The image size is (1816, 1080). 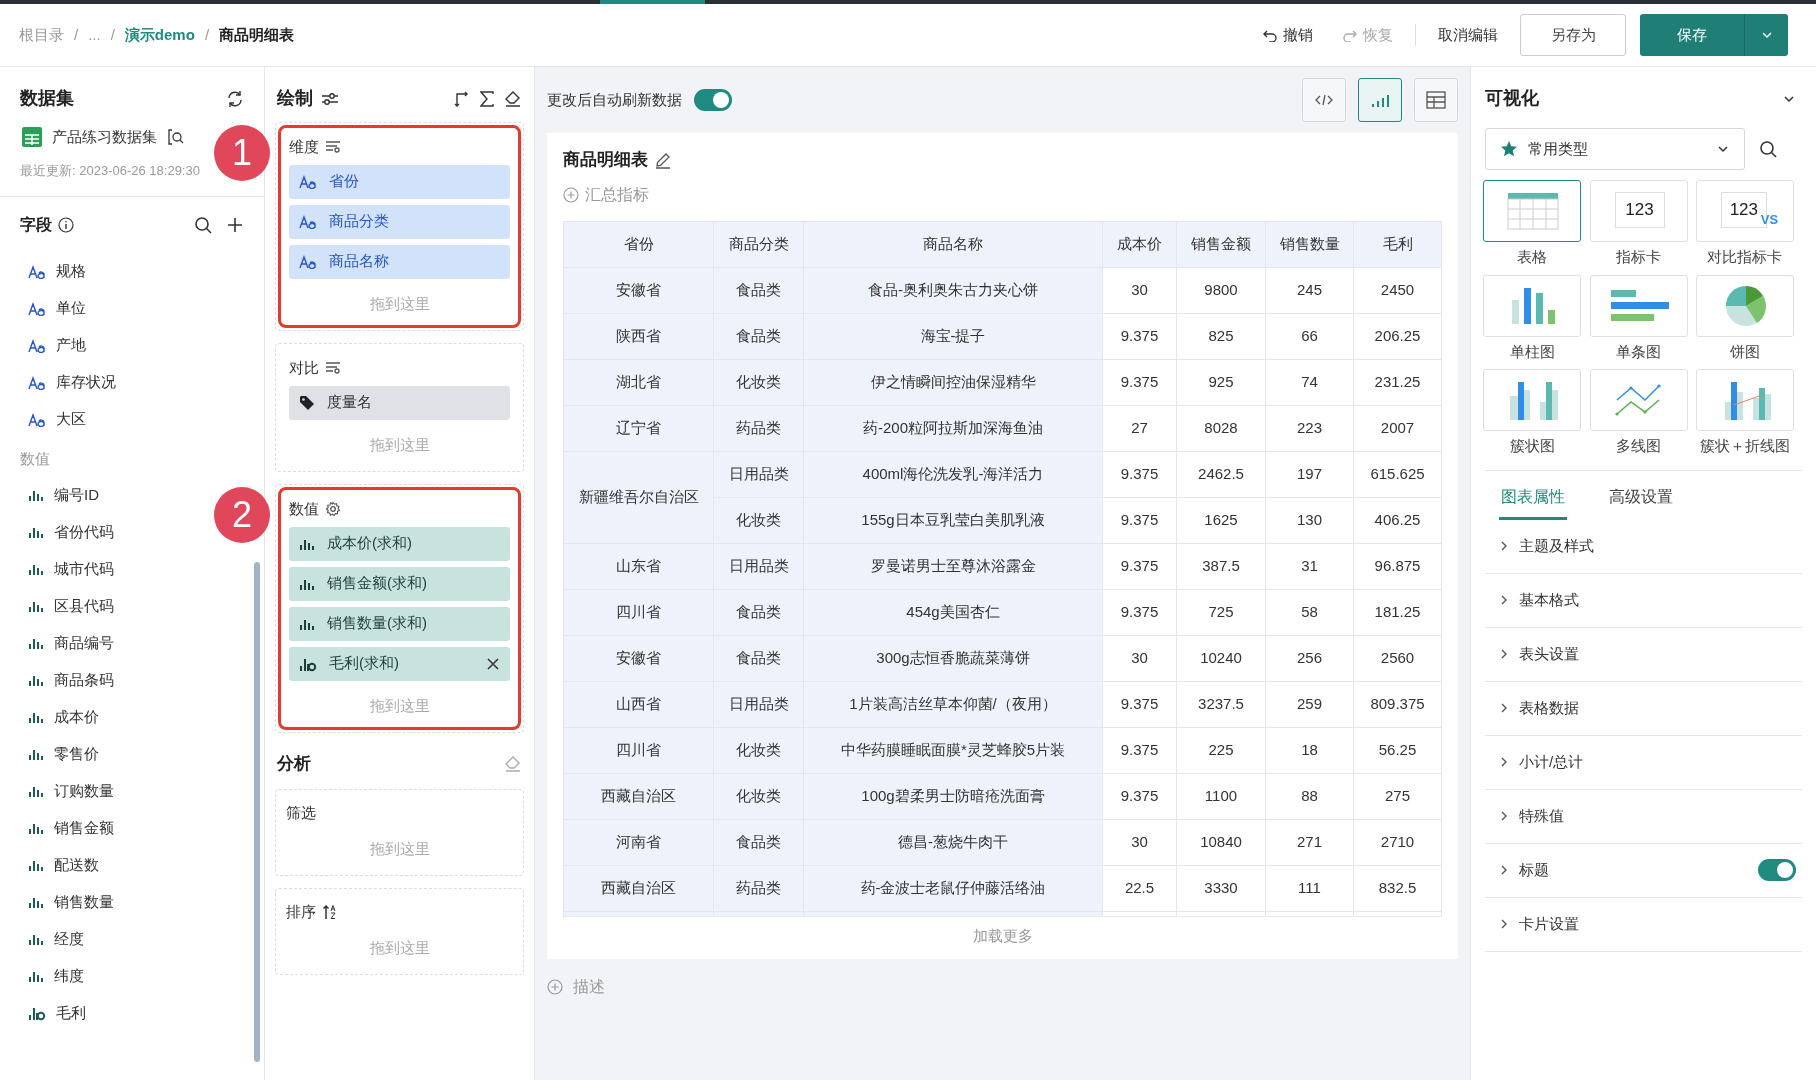 What do you see at coordinates (1744, 446) in the screenshot?
I see `chart-type-label: 簇状＋折线图` at bounding box center [1744, 446].